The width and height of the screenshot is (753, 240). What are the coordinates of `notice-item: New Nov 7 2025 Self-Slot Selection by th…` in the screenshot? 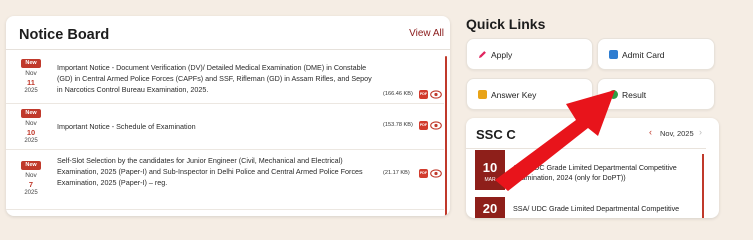 It's located at (225, 180).